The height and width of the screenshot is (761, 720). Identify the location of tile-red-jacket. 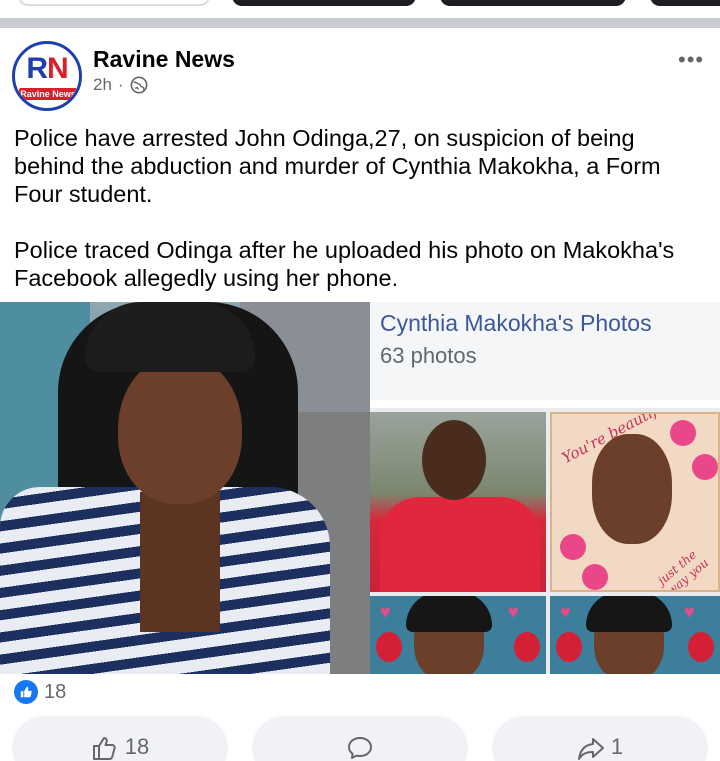
(460, 544).